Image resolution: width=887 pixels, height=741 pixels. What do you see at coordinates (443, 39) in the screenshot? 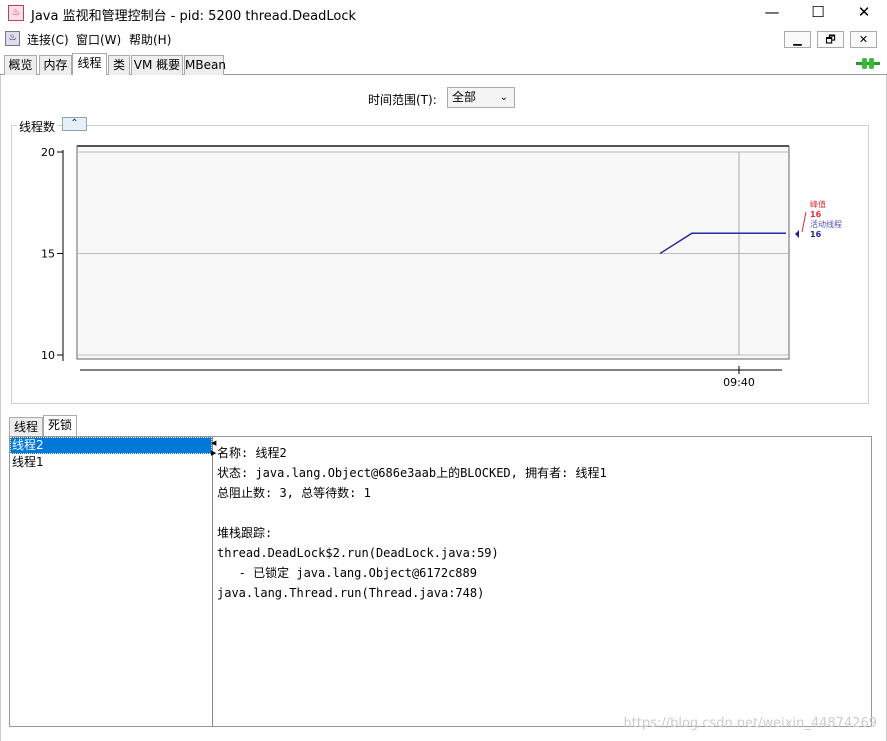
I see `menu-bar: ♨ 连接(C) 窗口(W) 帮助(H) ▁ 🗗 ✕` at bounding box center [443, 39].